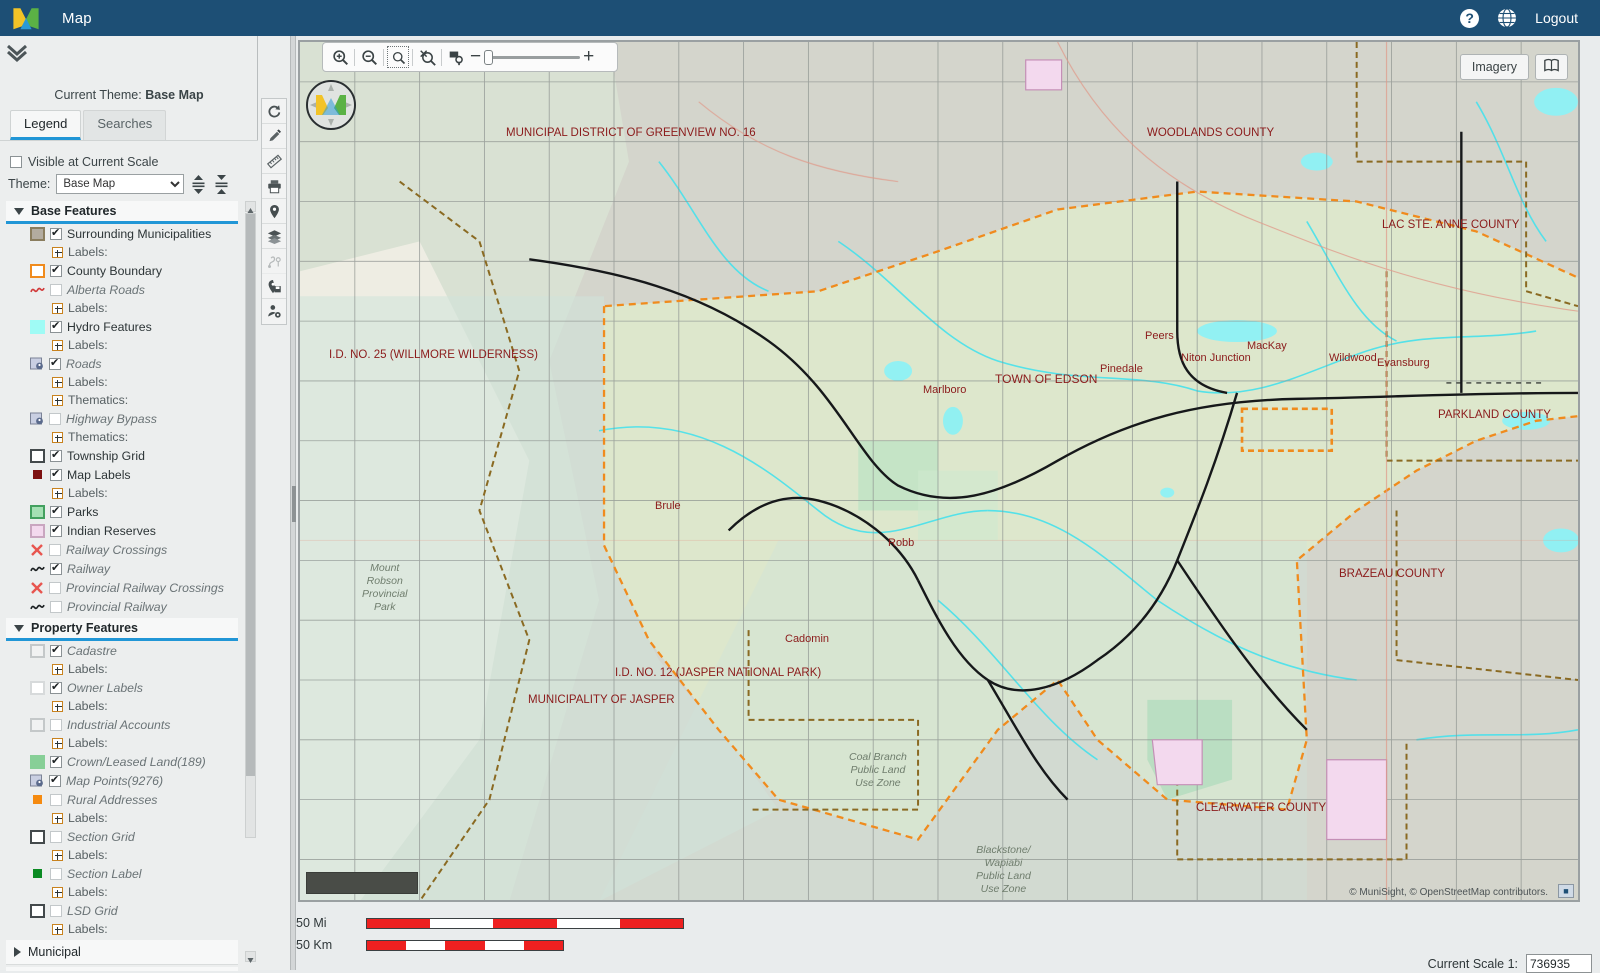  What do you see at coordinates (274, 136) in the screenshot?
I see `pencil-edit-icon` at bounding box center [274, 136].